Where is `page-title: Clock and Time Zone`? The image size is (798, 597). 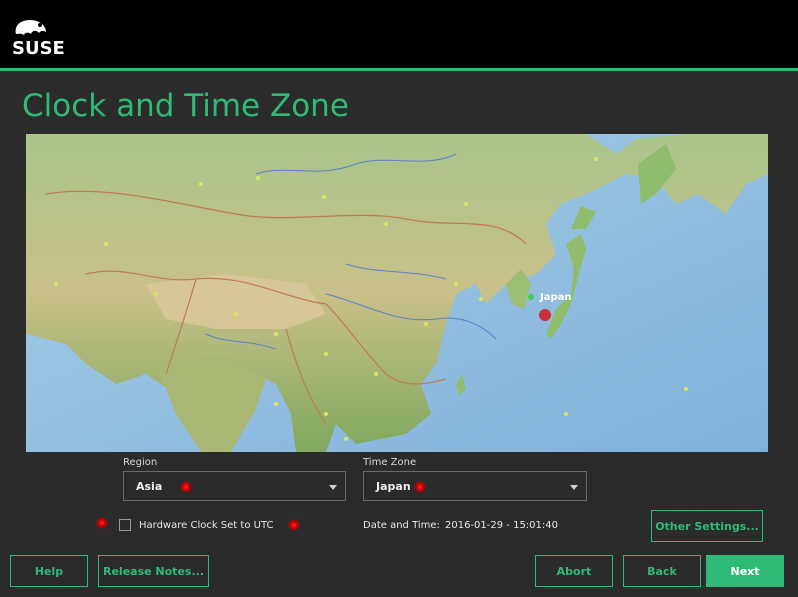 page-title: Clock and Time Zone is located at coordinates (185, 106).